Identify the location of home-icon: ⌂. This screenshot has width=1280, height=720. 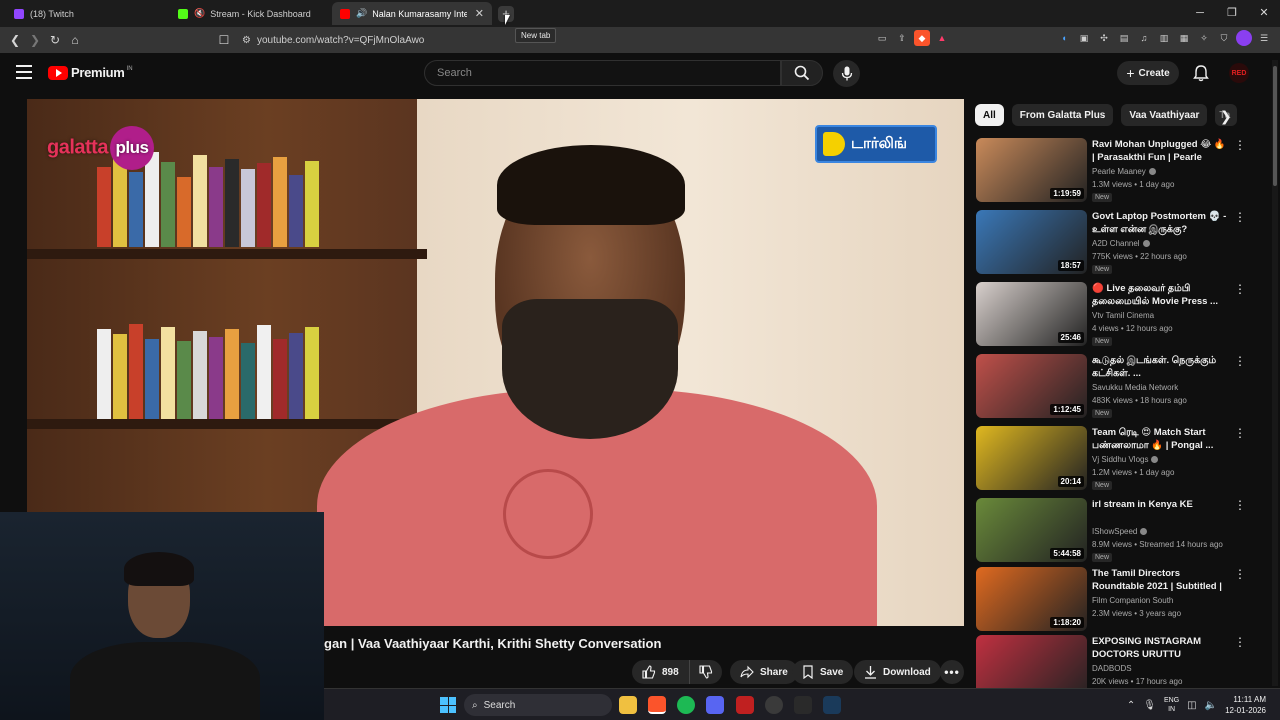
(75, 40).